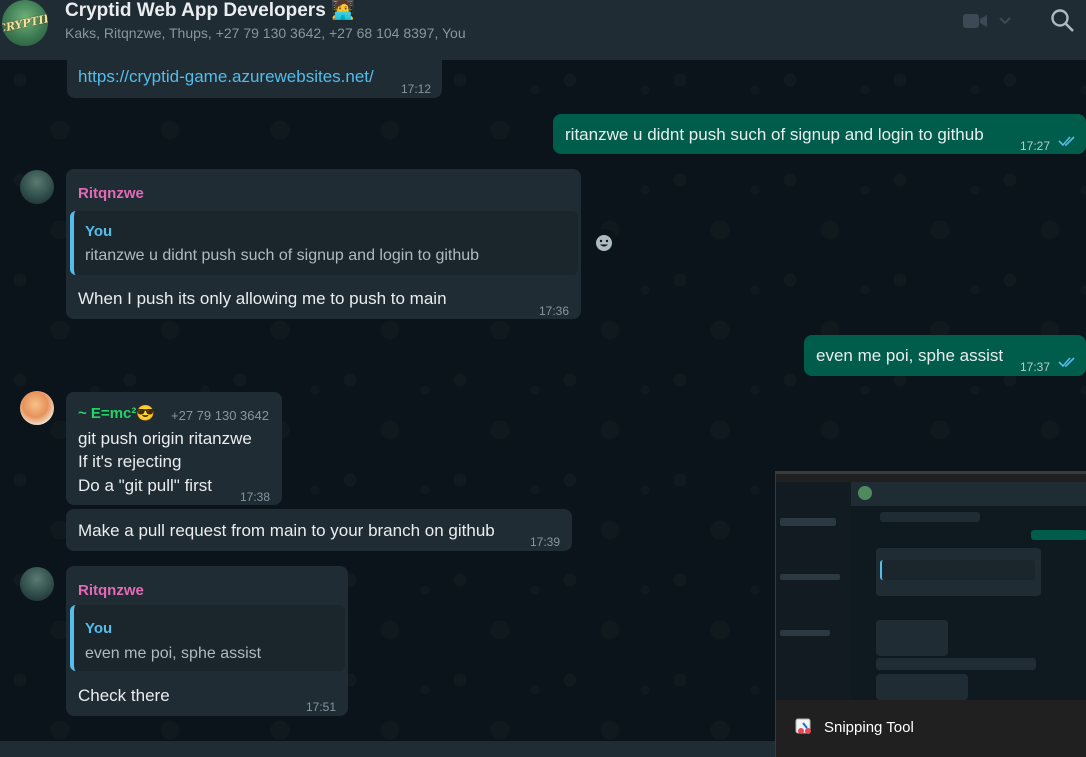  I want to click on snipping-tool-notification: Snipping Tool, so click(930, 614).